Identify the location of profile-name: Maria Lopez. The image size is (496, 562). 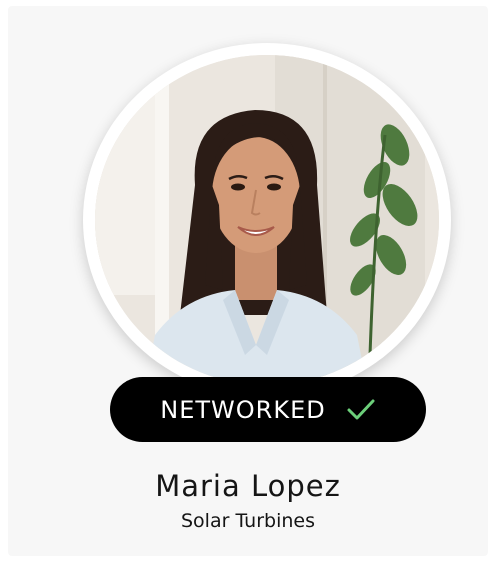
(248, 486).